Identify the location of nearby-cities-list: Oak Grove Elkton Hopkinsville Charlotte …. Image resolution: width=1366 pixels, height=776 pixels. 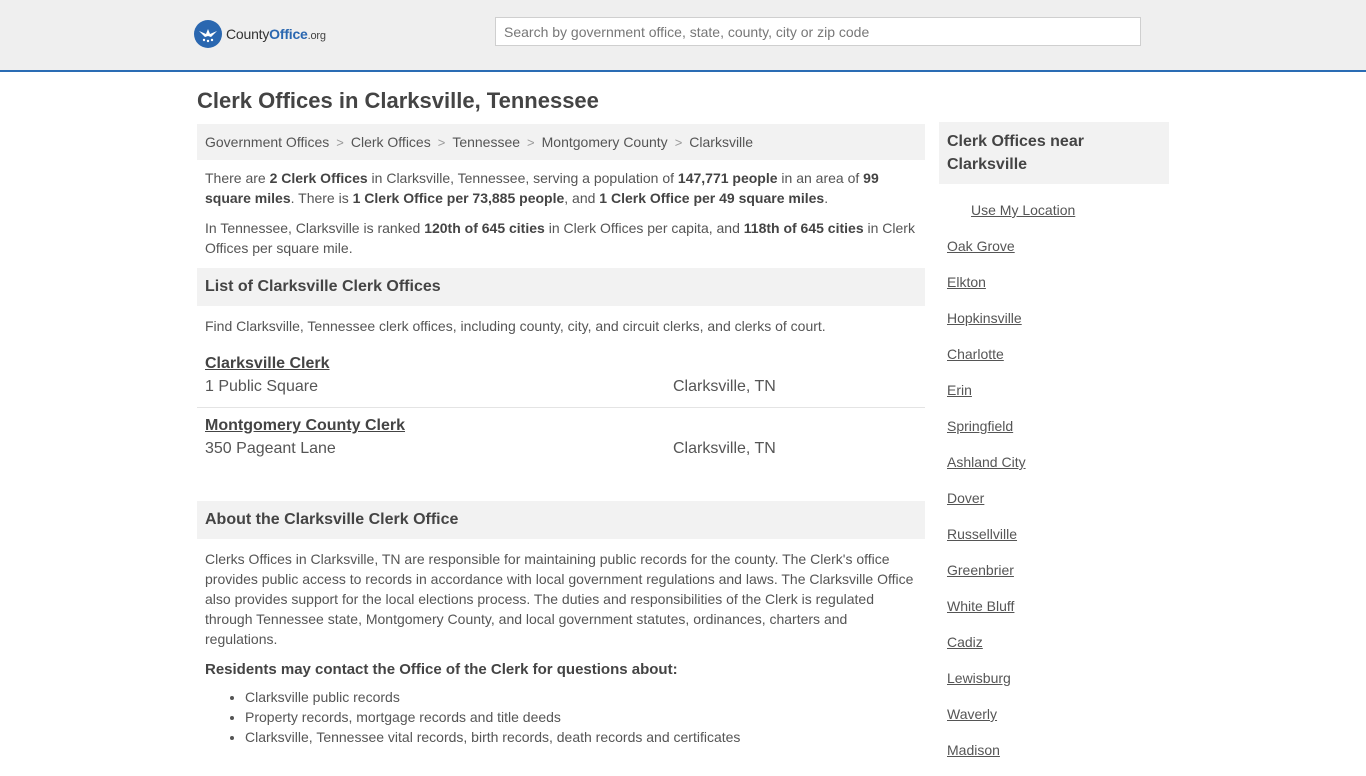
(1054, 506).